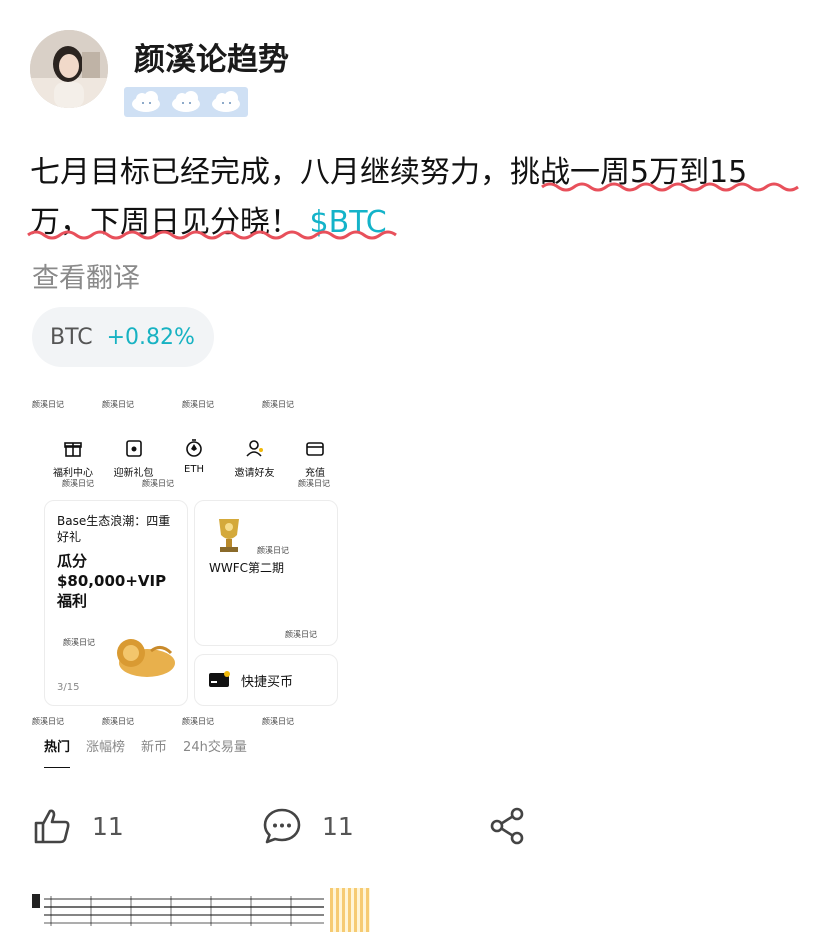 The width and height of the screenshot is (828, 938). Describe the element at coordinates (133, 448) in the screenshot. I see `giftbox-icon` at that location.